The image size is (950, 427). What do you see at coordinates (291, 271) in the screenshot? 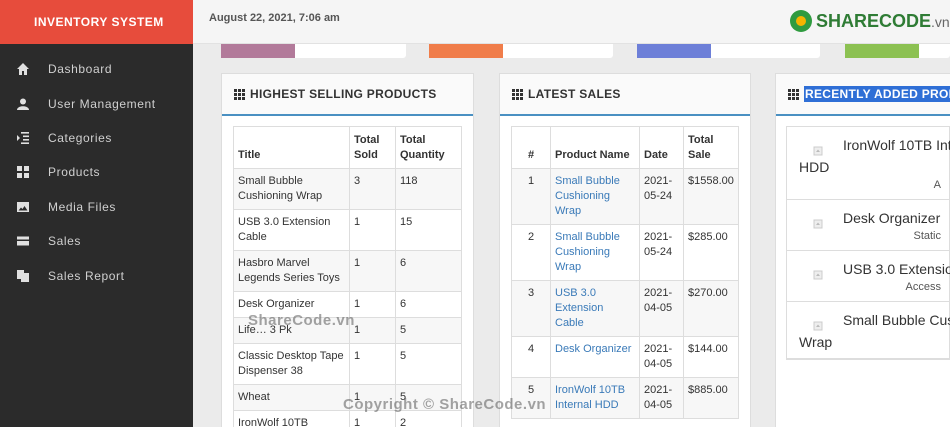
I see `cell-title: Hasbro Marvel Legends Series Toys` at bounding box center [291, 271].